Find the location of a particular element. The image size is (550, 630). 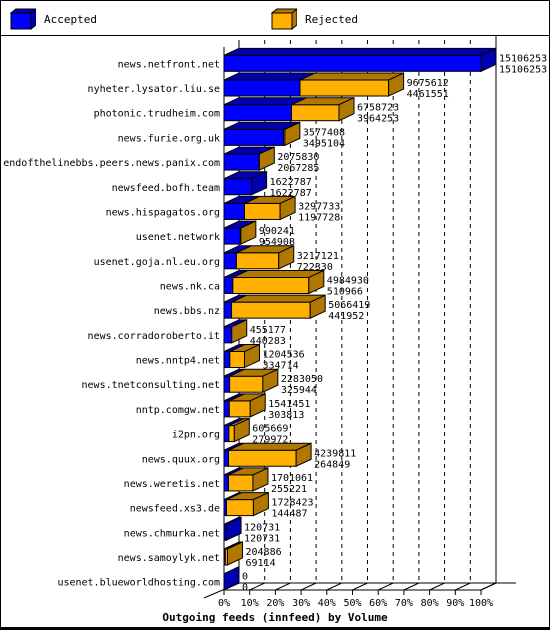

value-label-accepted: 1622787 is located at coordinates (291, 193).